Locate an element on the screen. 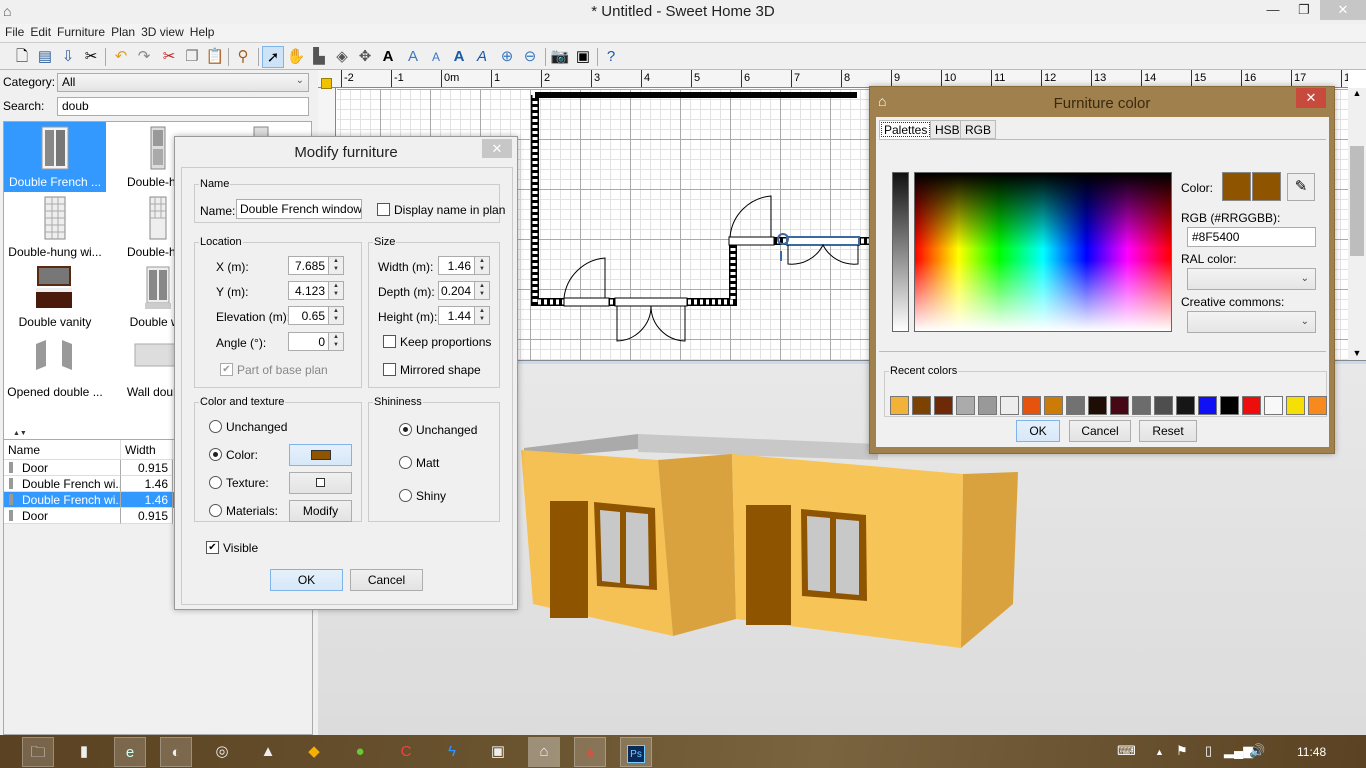 This screenshot has width=1366, height=768. tab-palettes: Palettes is located at coordinates (906, 129).